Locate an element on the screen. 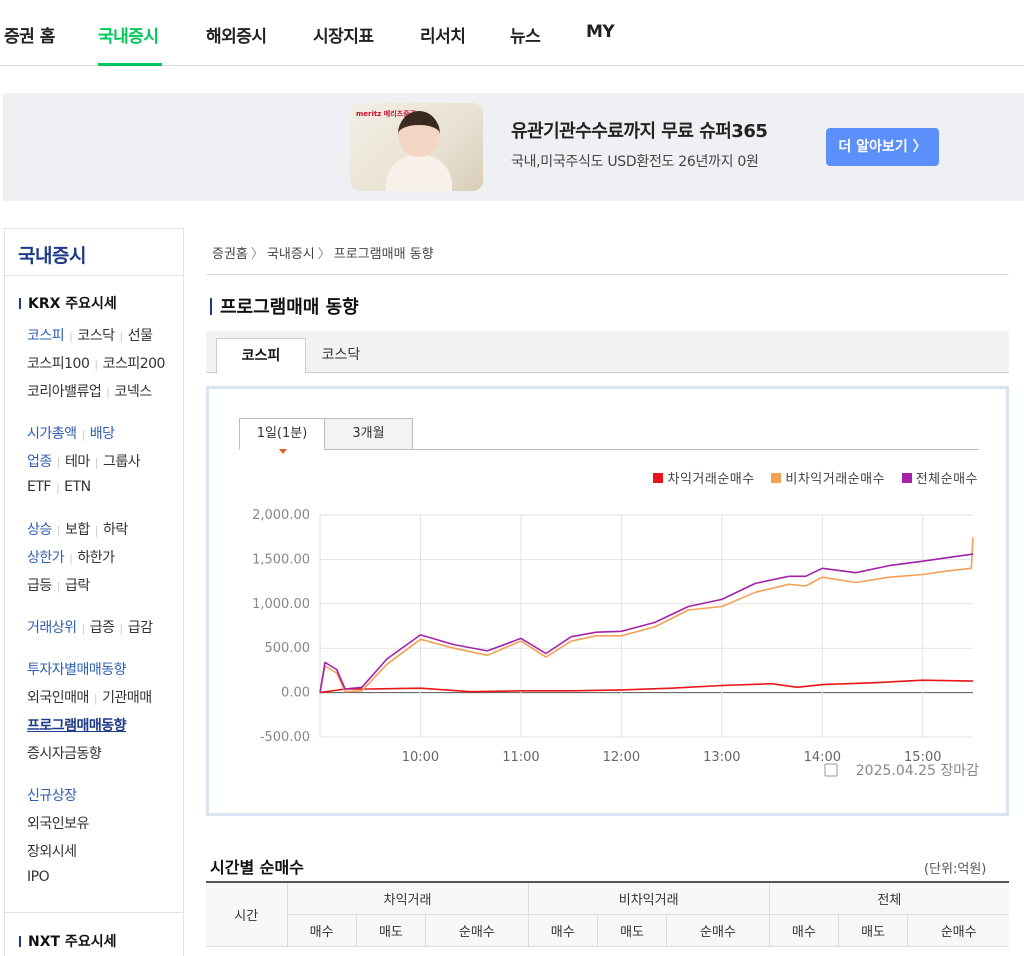 The image size is (1024, 956). series-line-non-arbitrage is located at coordinates (646, 615).